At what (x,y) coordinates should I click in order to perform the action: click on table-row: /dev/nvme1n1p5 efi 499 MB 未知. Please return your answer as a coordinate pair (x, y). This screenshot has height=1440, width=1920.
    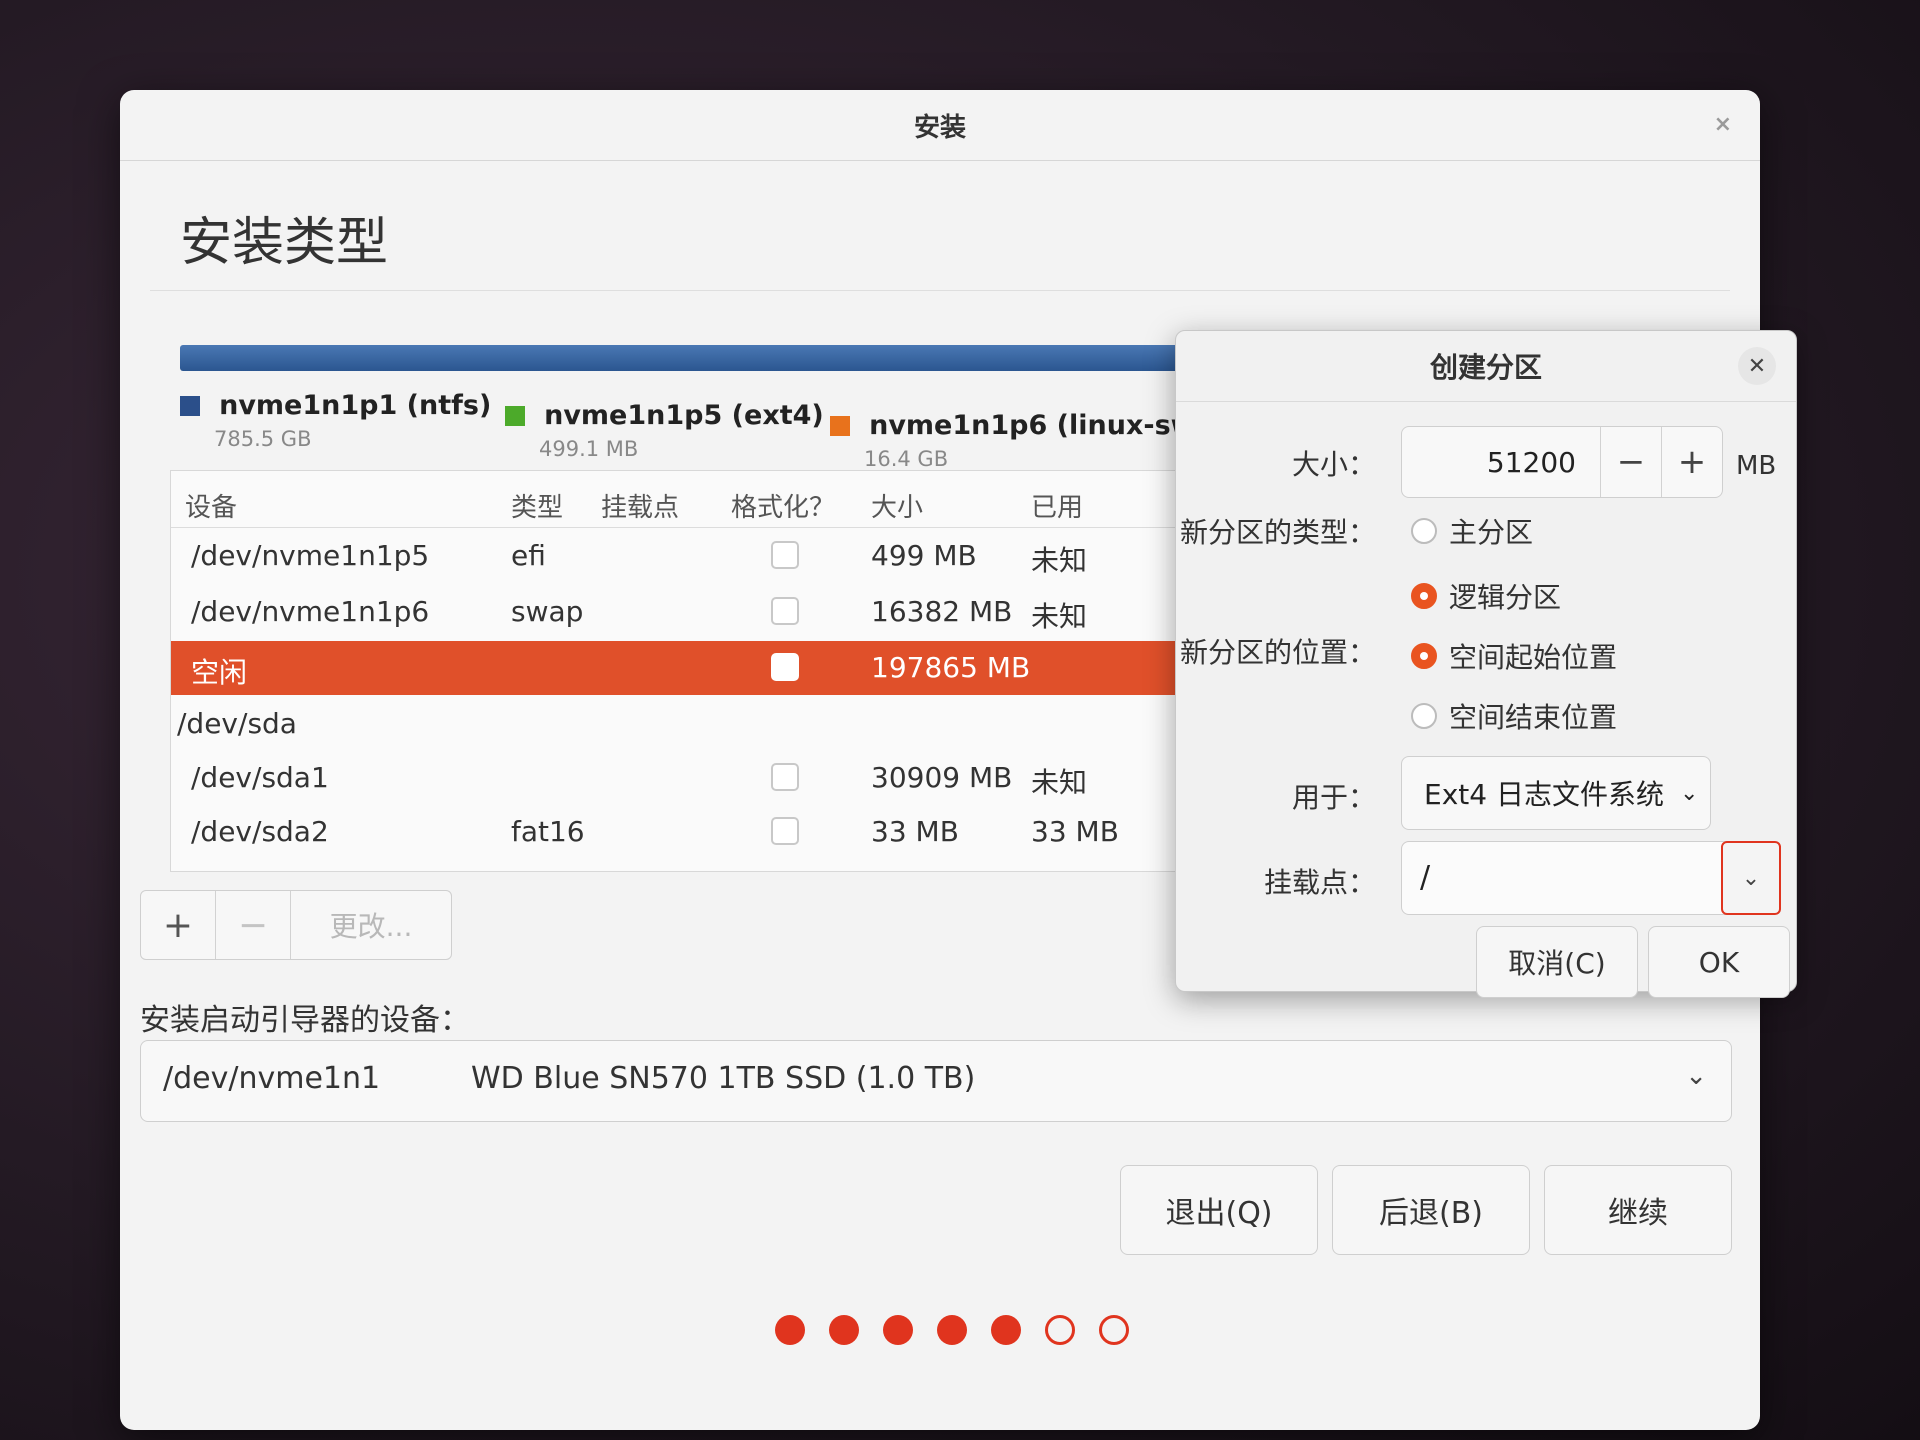
    Looking at the image, I should click on (721, 556).